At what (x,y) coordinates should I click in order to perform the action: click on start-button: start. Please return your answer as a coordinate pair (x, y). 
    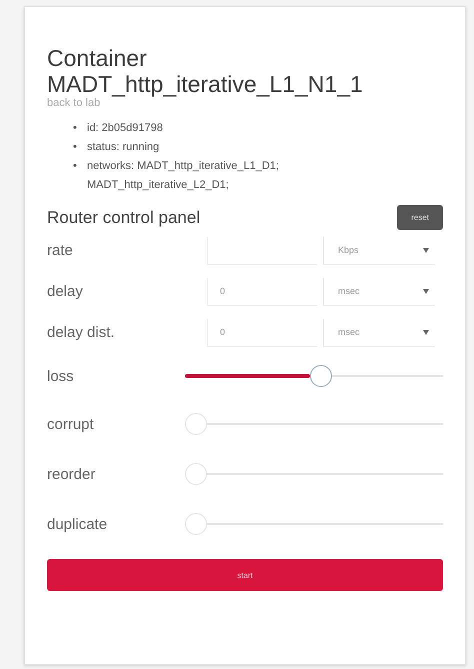
    Looking at the image, I should click on (245, 575).